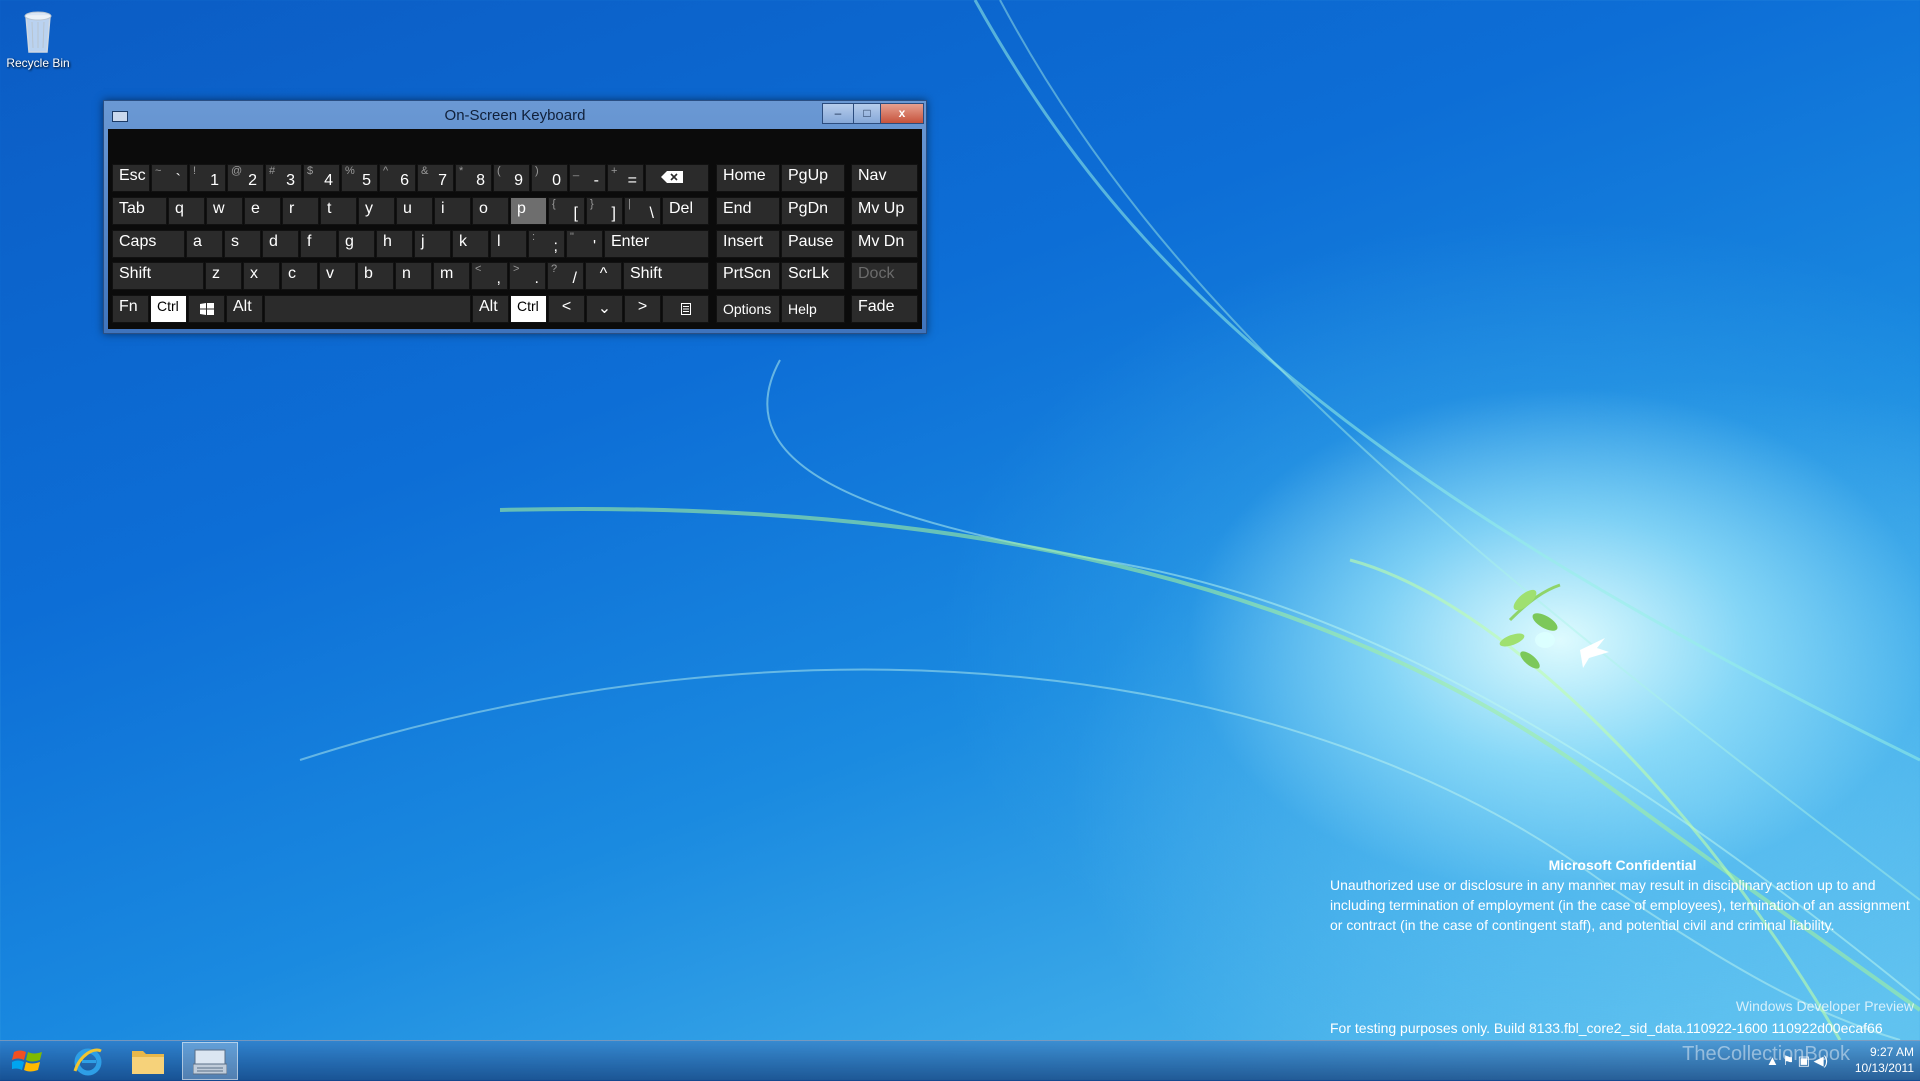  Describe the element at coordinates (169, 178) in the screenshot. I see `key-backtick: ~ `` at that location.